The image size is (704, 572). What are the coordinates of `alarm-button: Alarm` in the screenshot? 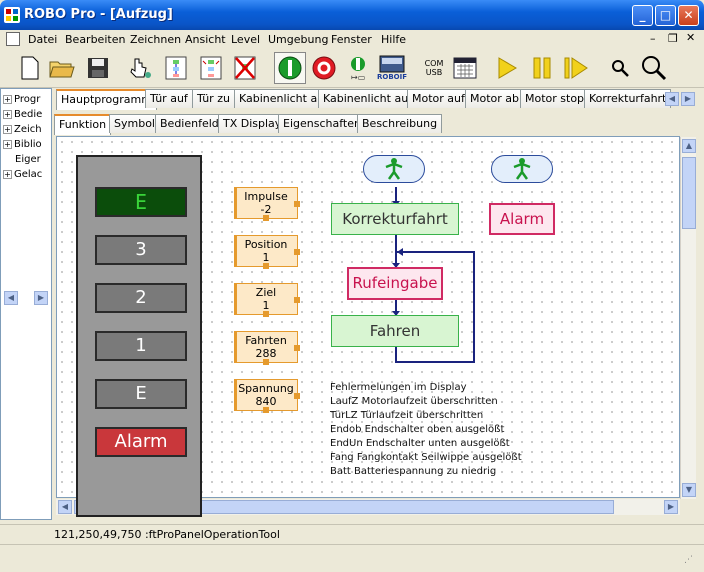 It's located at (141, 442).